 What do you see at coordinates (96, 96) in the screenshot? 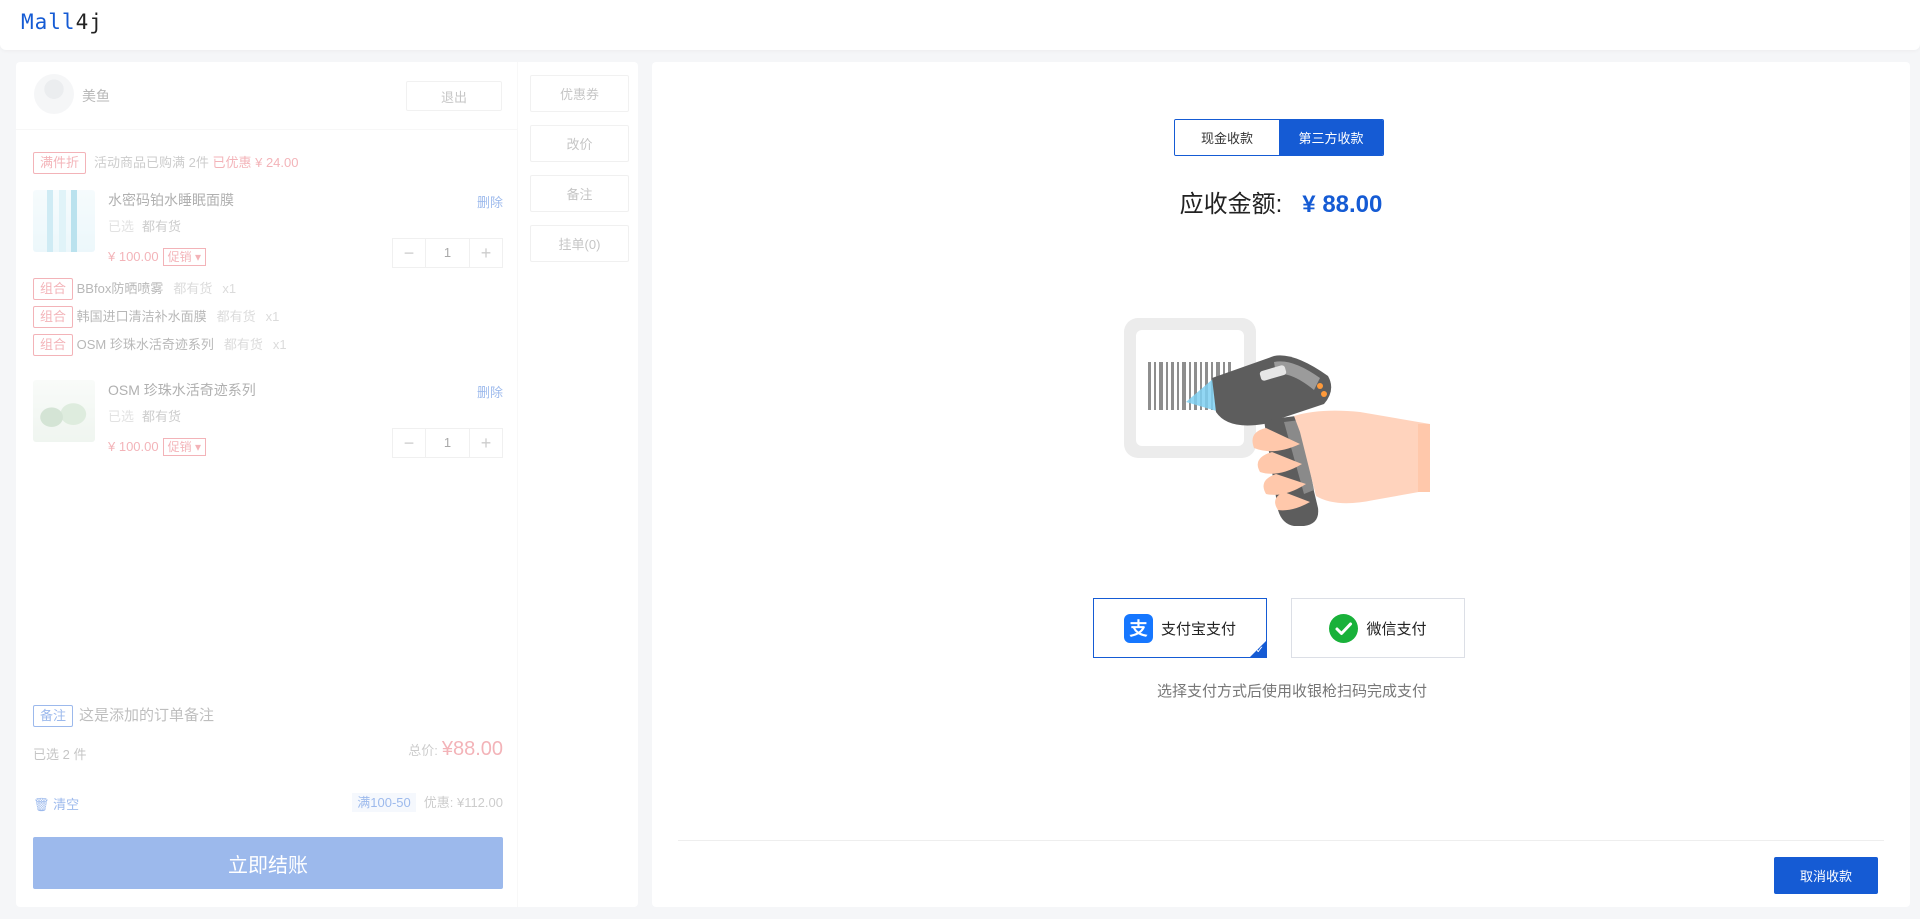
I see `username: 美鱼` at bounding box center [96, 96].